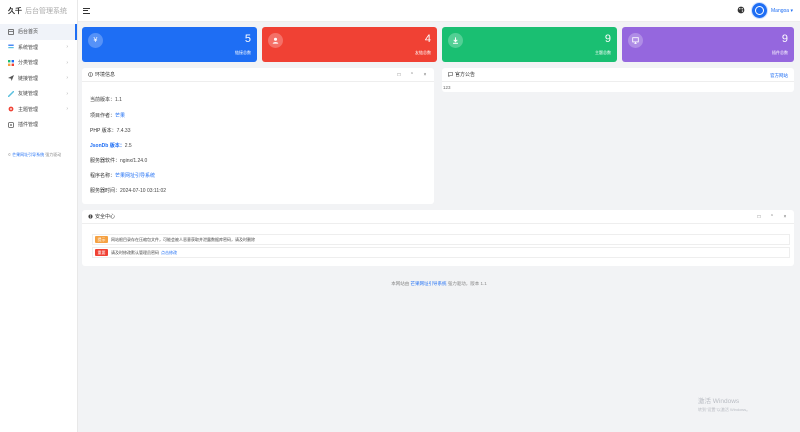 The image size is (800, 432). Describe the element at coordinates (618, 75) in the screenshot. I see `panel-header: 官方公告` at that location.